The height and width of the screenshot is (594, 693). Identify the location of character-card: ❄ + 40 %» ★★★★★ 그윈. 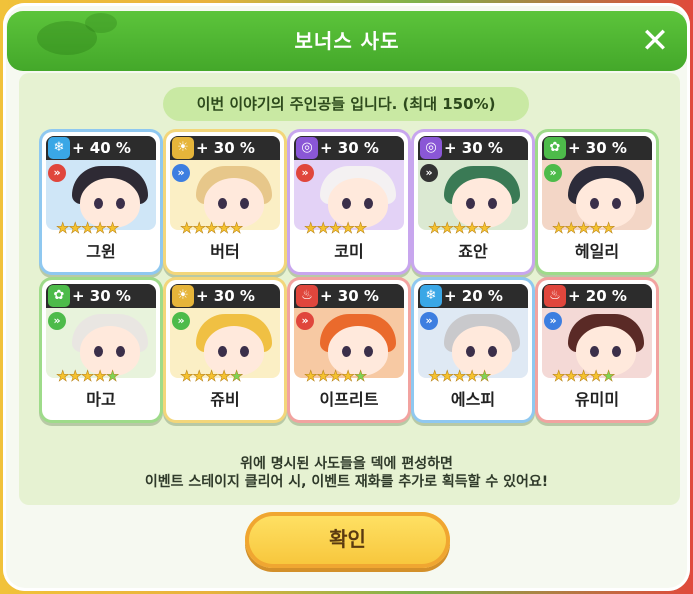
(101, 202).